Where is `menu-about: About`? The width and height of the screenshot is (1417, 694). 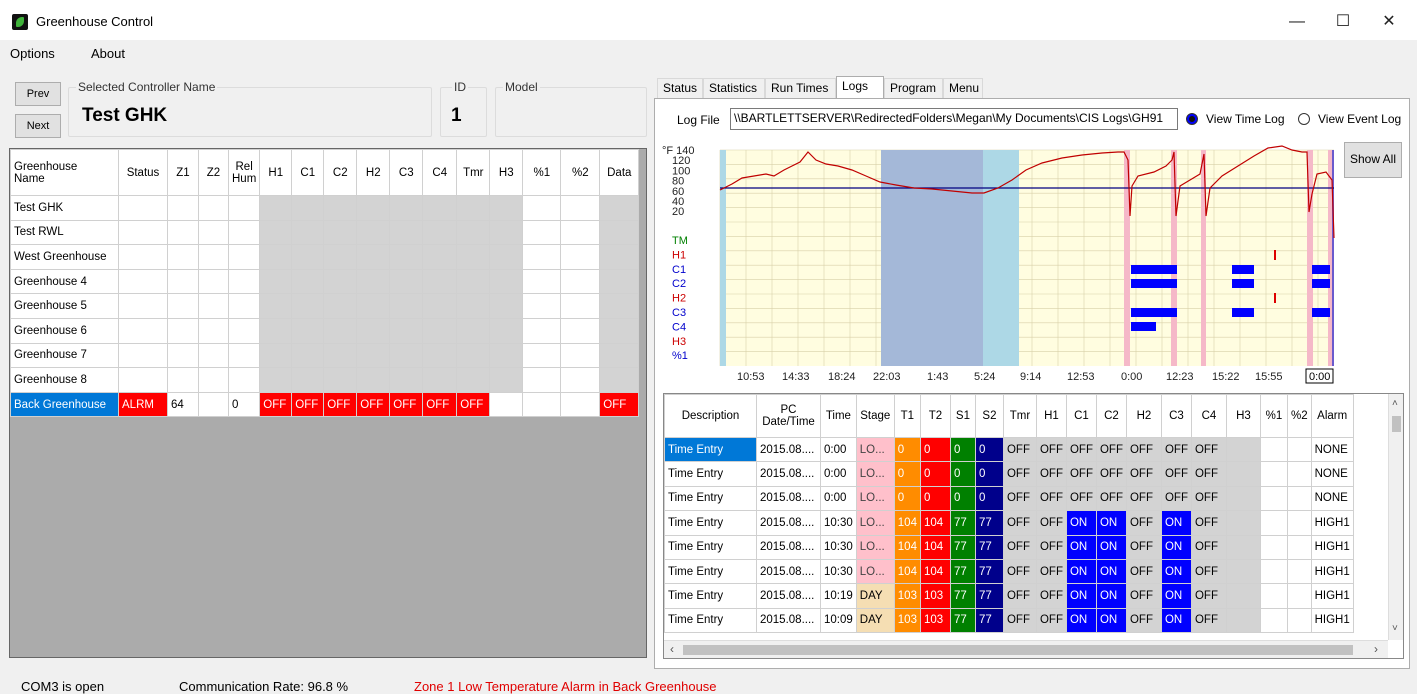 menu-about: About is located at coordinates (108, 53).